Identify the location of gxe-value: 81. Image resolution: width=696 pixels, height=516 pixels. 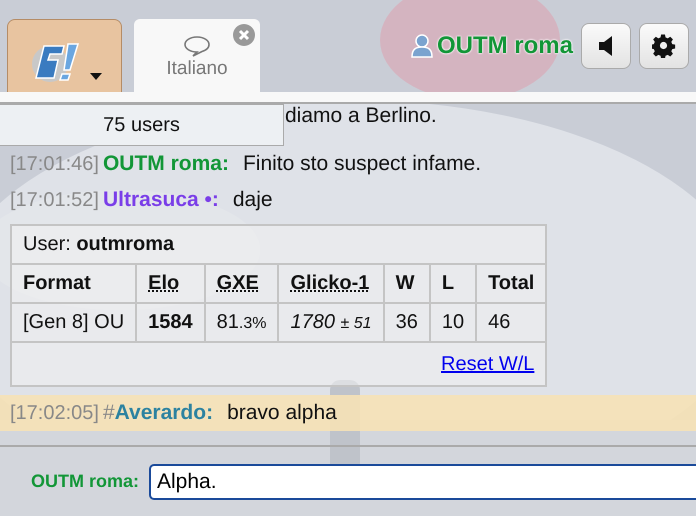
(227, 322).